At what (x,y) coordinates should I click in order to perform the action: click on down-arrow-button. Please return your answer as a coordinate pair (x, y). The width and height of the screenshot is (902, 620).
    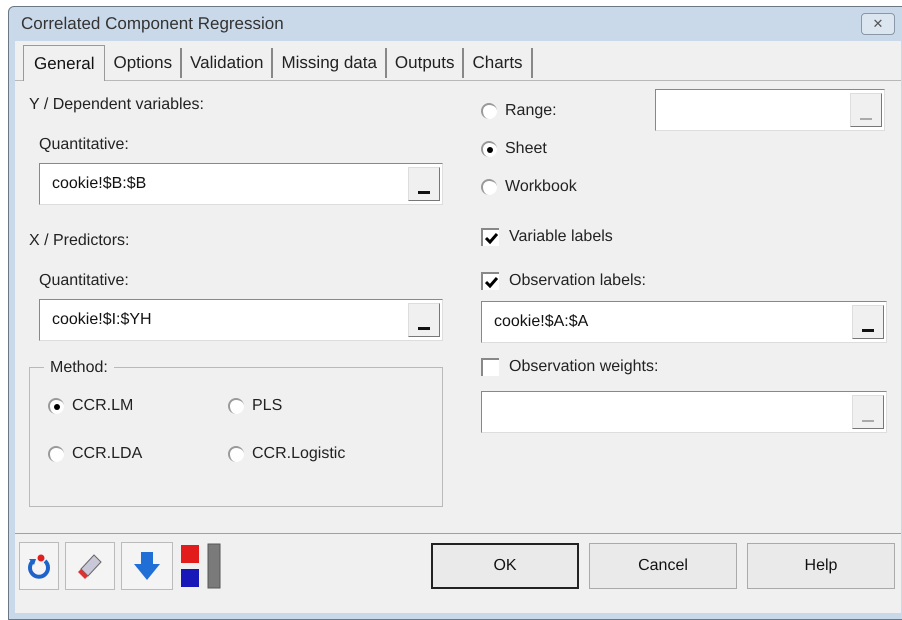
    Looking at the image, I should click on (147, 566).